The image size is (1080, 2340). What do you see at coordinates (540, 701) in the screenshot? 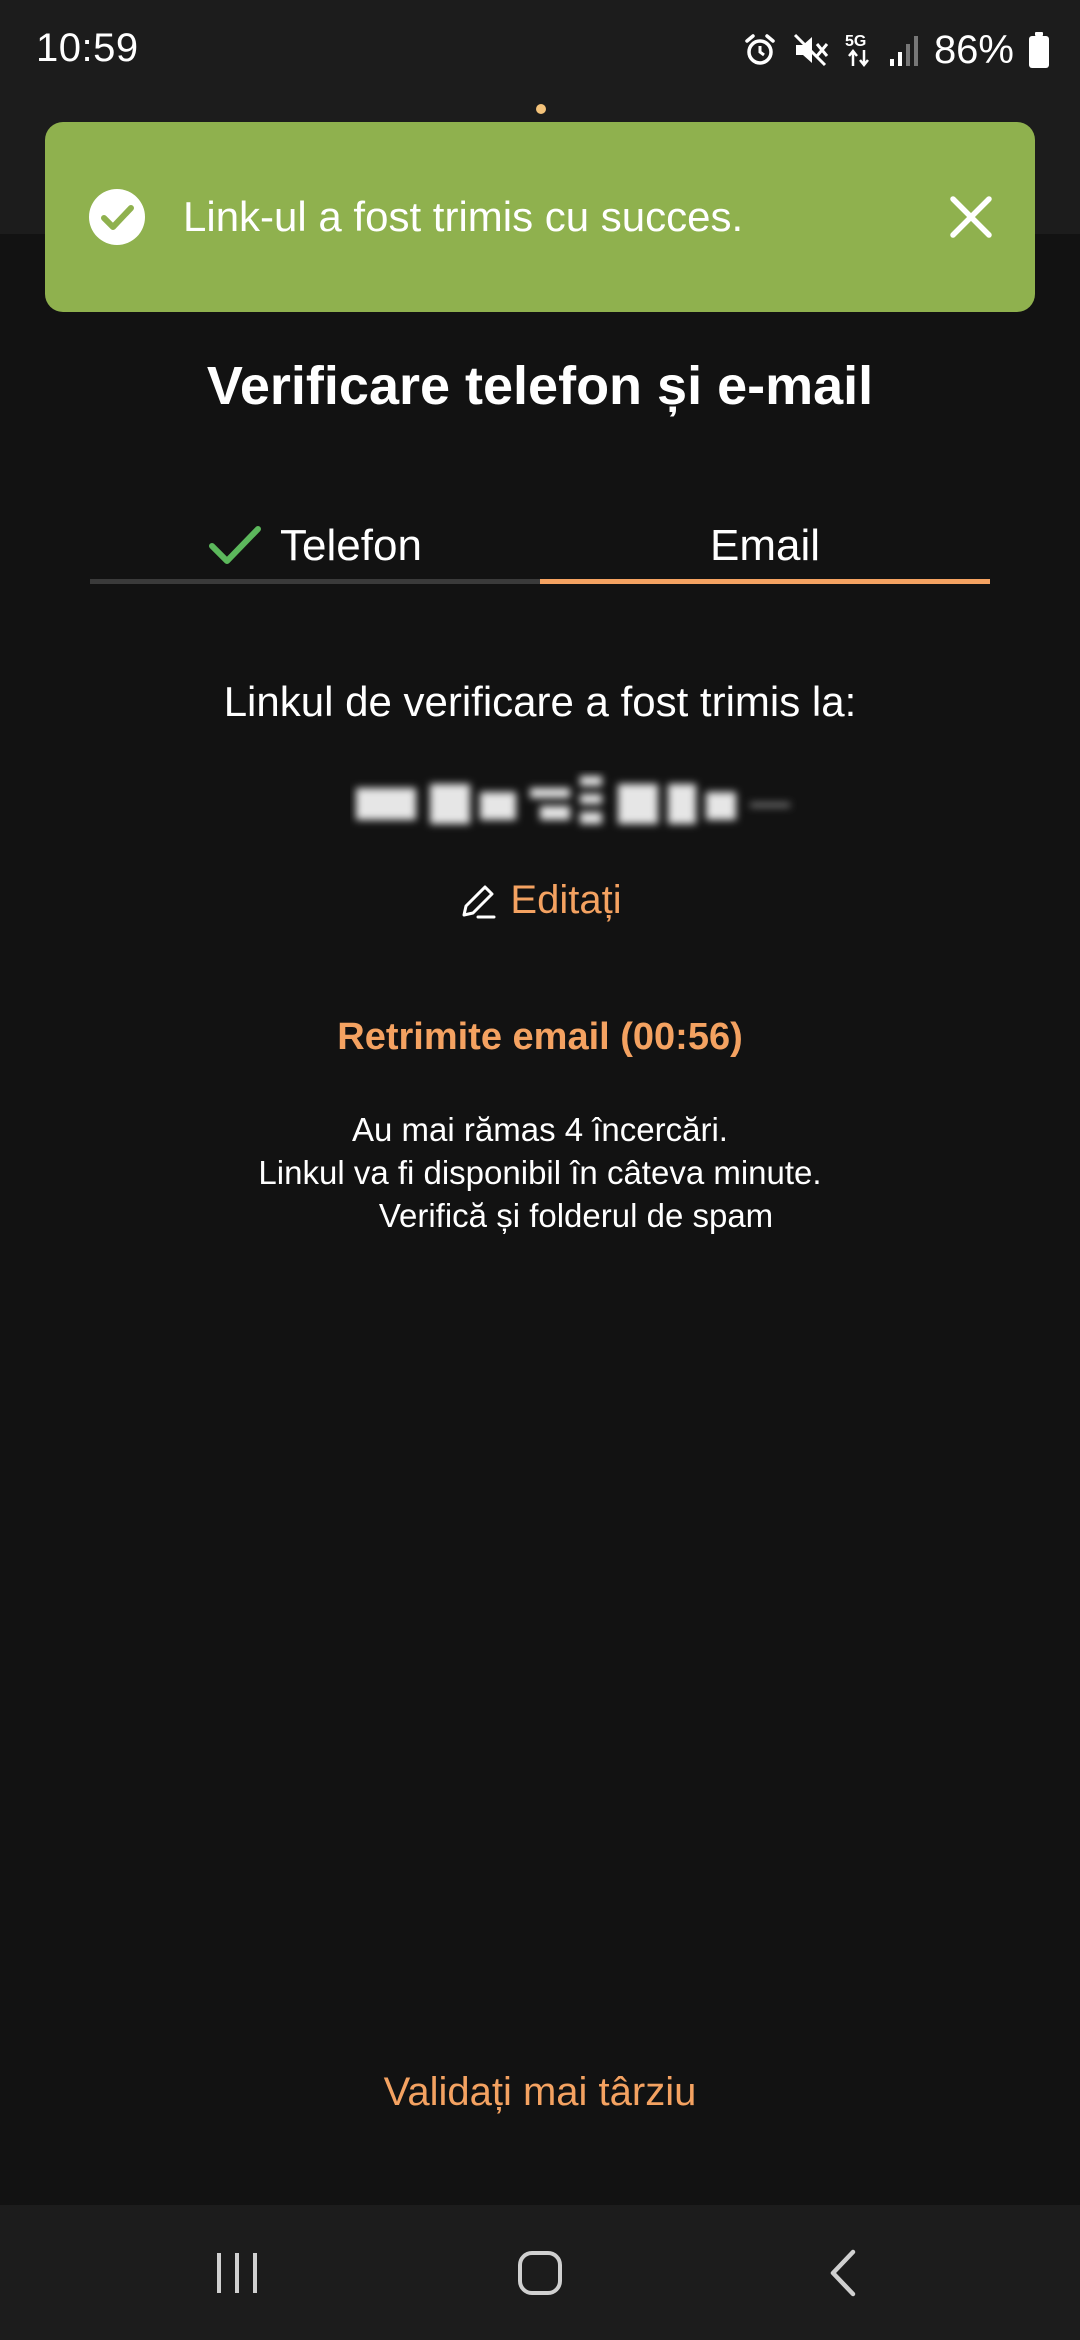
I see `sent-to-label: Linkul de verificare a fost trimis la:` at bounding box center [540, 701].